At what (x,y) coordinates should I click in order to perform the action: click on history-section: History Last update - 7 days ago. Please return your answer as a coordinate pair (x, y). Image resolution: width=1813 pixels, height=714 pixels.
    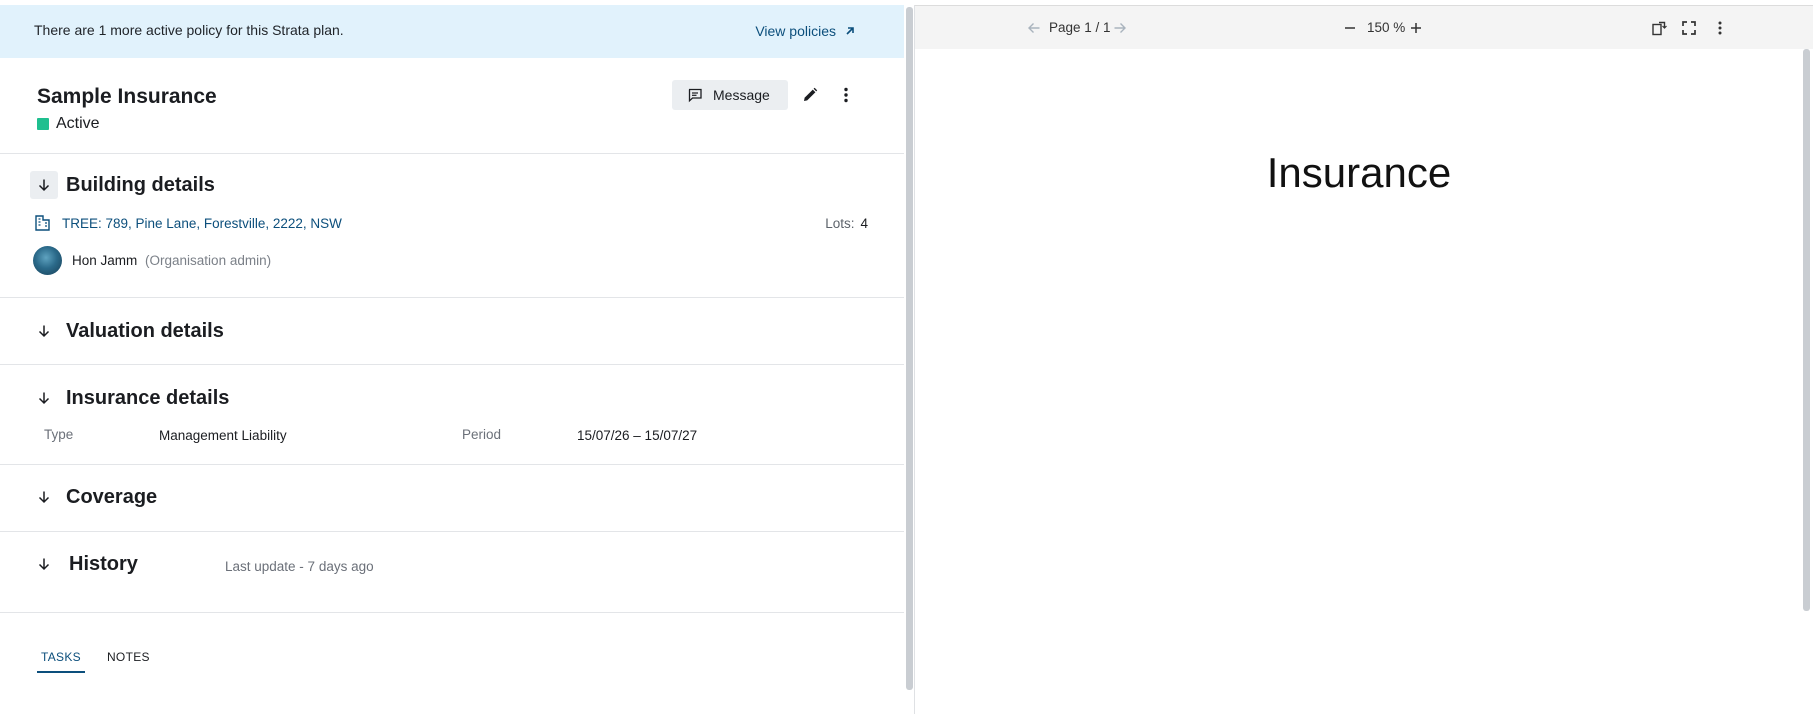
    Looking at the image, I should click on (452, 572).